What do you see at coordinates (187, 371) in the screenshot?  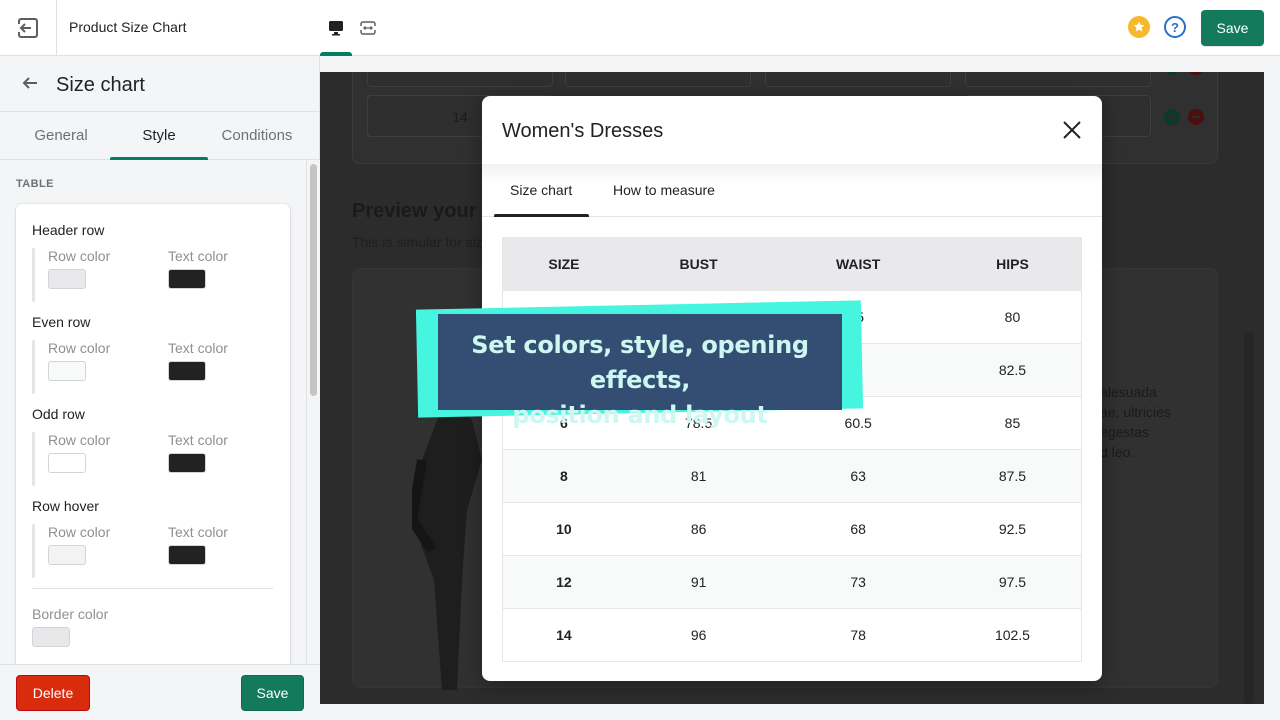 I see `even-text-color-swatch` at bounding box center [187, 371].